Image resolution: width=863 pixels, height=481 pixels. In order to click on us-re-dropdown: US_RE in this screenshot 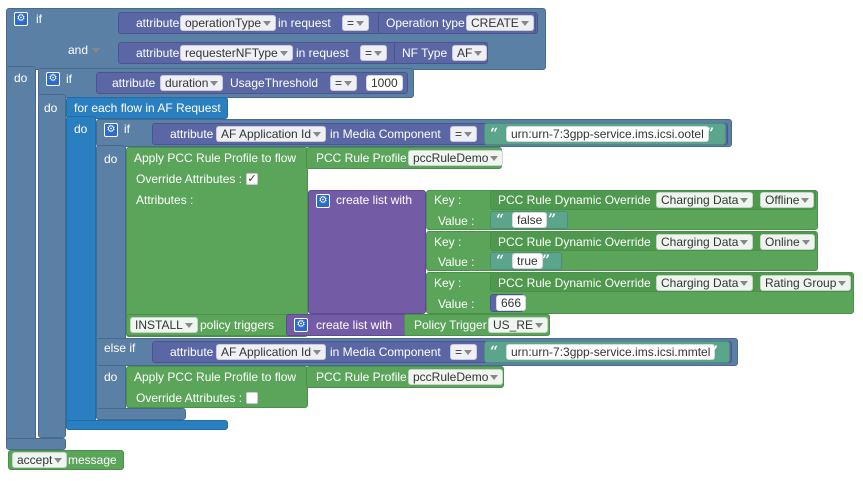, I will do `click(518, 325)`.